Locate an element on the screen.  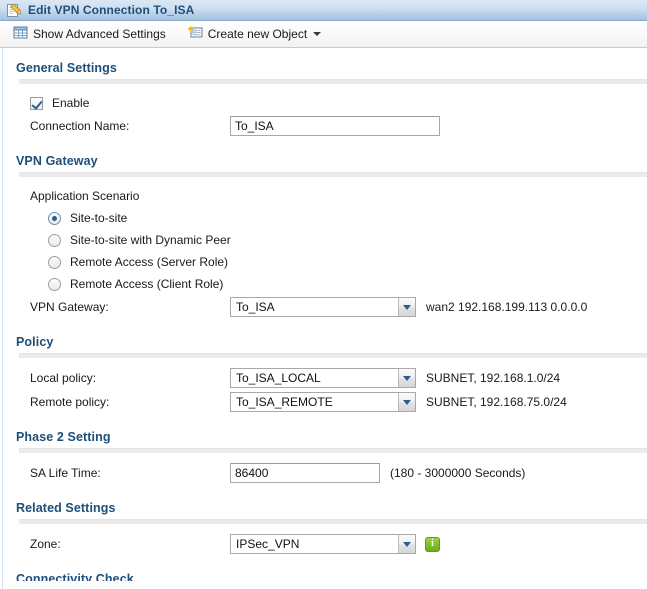
sa-life-time-input is located at coordinates (305, 473).